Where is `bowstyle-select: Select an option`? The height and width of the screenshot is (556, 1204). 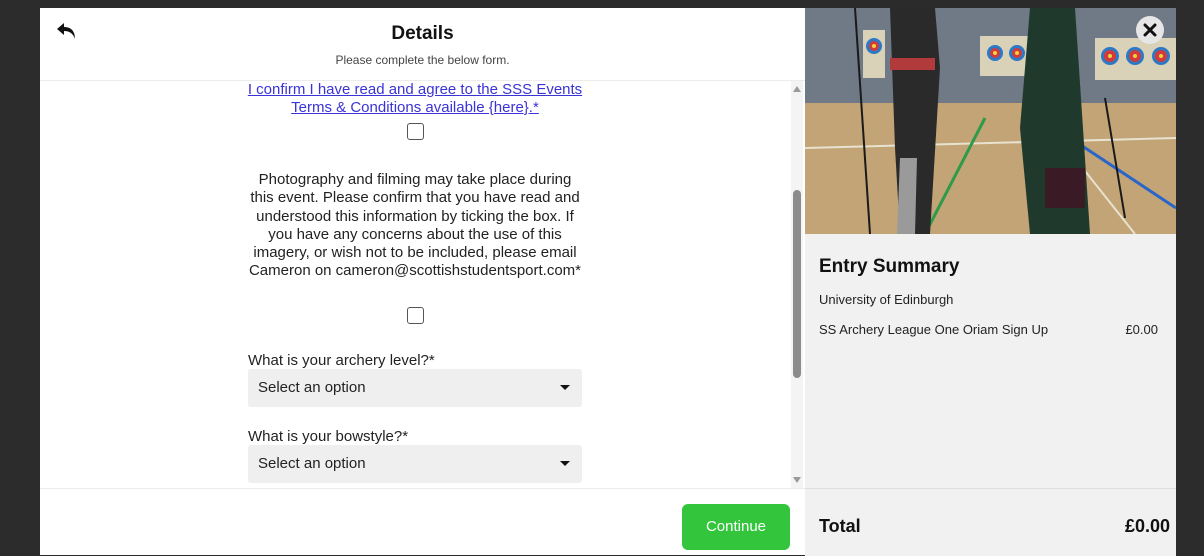 bowstyle-select: Select an option is located at coordinates (415, 464).